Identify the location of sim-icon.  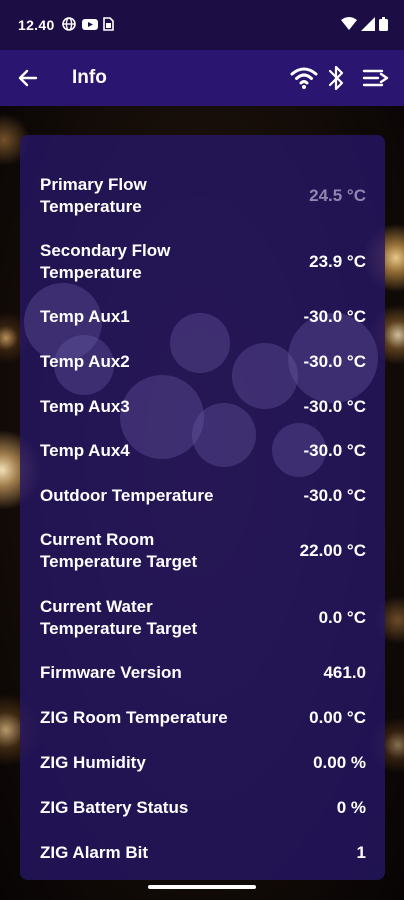
(109, 24).